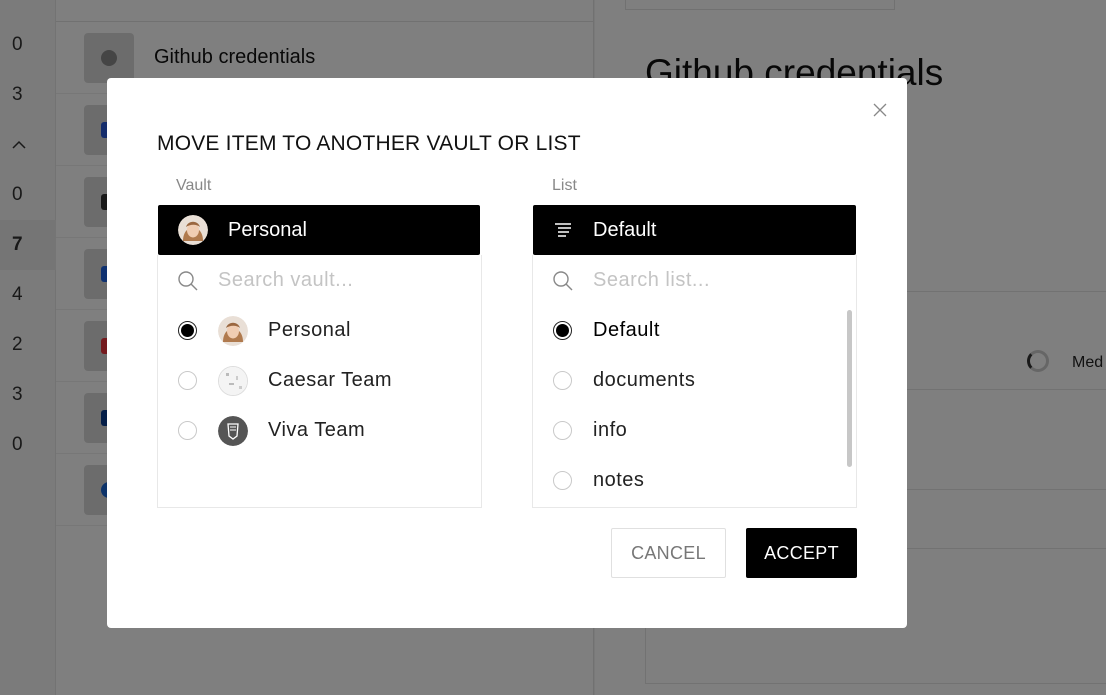 The height and width of the screenshot is (695, 1106). Describe the element at coordinates (369, 143) in the screenshot. I see `modal-title: MOVE ITEM TO ANOTHER VAULT OR LIST` at that location.